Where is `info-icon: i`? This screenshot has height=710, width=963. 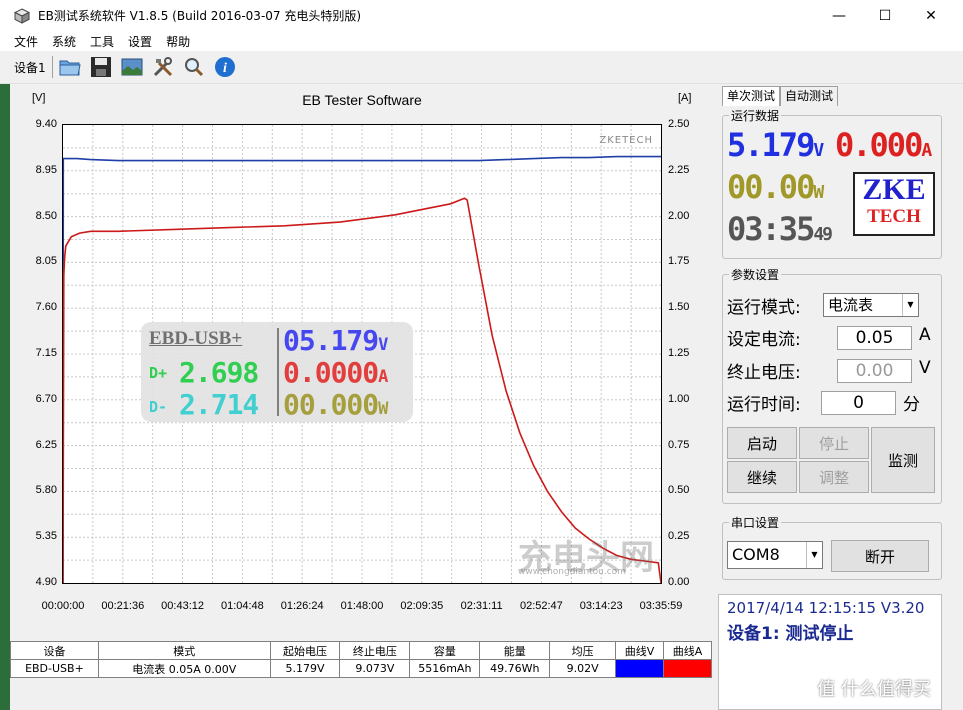 info-icon: i is located at coordinates (225, 67).